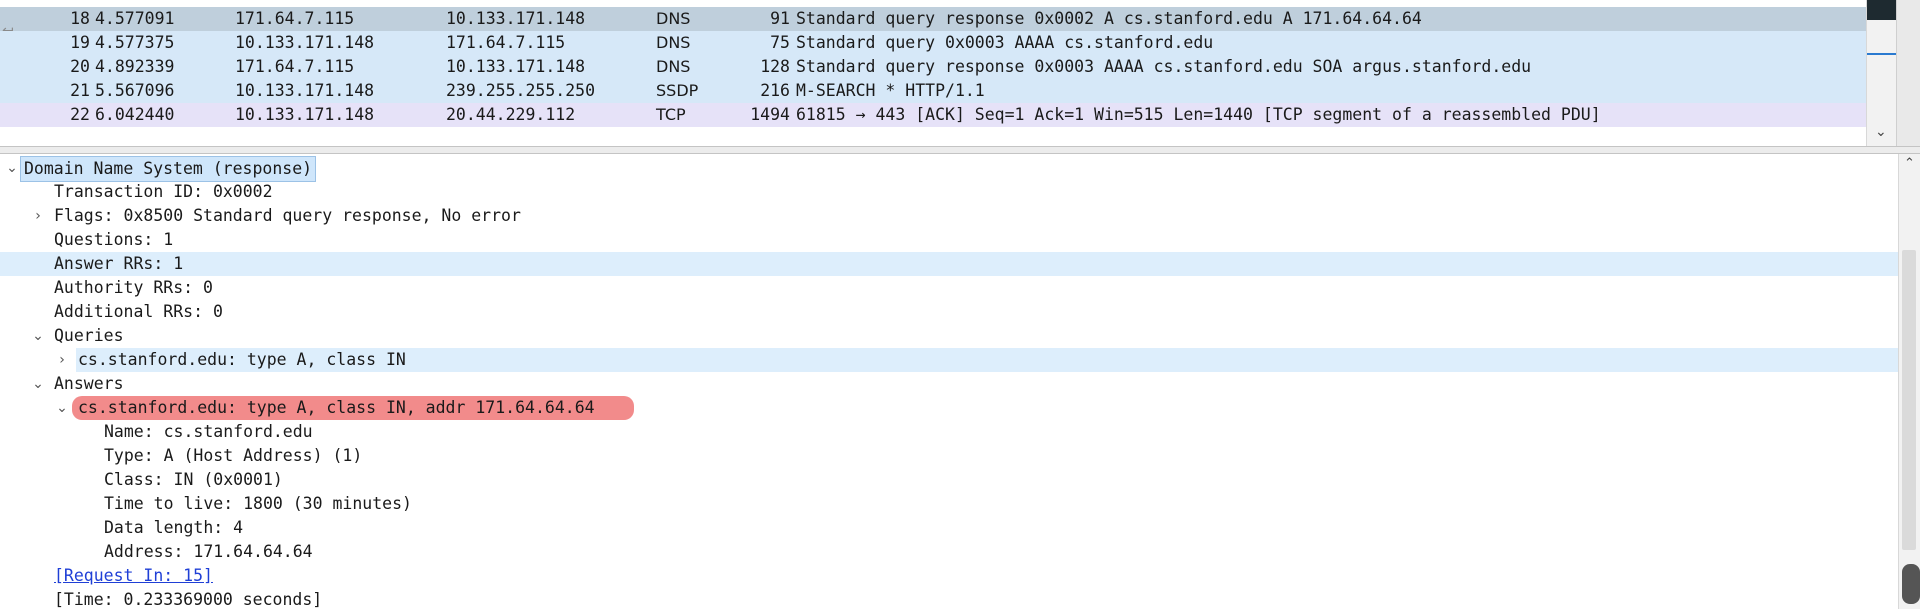 Image resolution: width=1920 pixels, height=609 pixels. I want to click on tree-label: Additional RRs: 0, so click(138, 311).